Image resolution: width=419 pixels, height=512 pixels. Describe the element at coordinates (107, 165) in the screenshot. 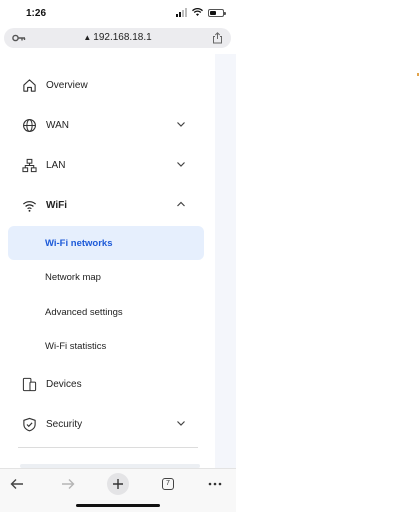

I see `nav-item-lan: LAN` at that location.